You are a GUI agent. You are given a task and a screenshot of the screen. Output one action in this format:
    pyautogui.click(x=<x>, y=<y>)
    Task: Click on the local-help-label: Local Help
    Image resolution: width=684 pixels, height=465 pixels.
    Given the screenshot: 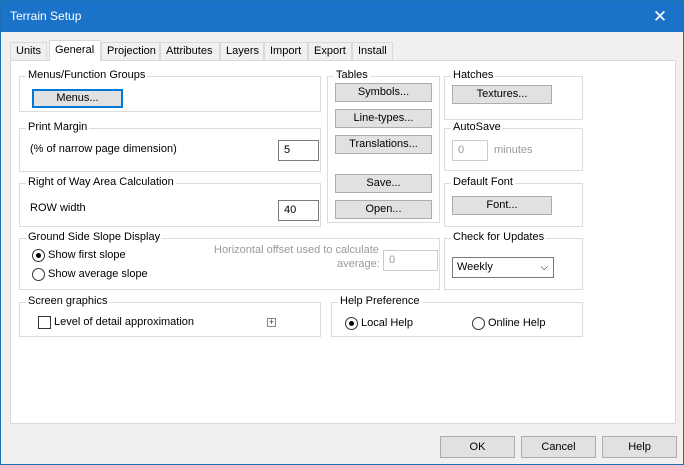 What is the action you would take?
    pyautogui.click(x=387, y=323)
    